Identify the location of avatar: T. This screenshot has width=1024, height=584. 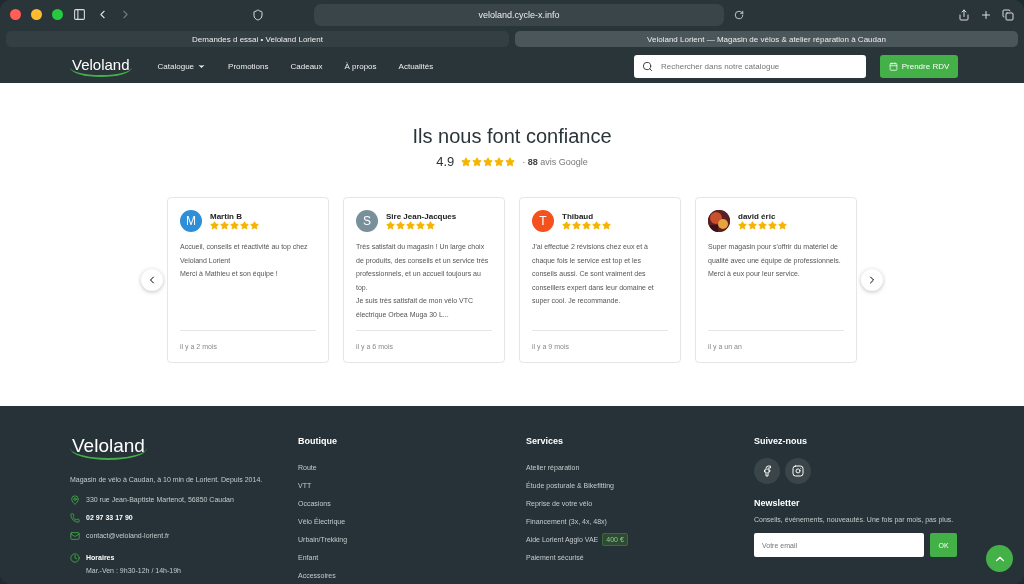
(543, 221).